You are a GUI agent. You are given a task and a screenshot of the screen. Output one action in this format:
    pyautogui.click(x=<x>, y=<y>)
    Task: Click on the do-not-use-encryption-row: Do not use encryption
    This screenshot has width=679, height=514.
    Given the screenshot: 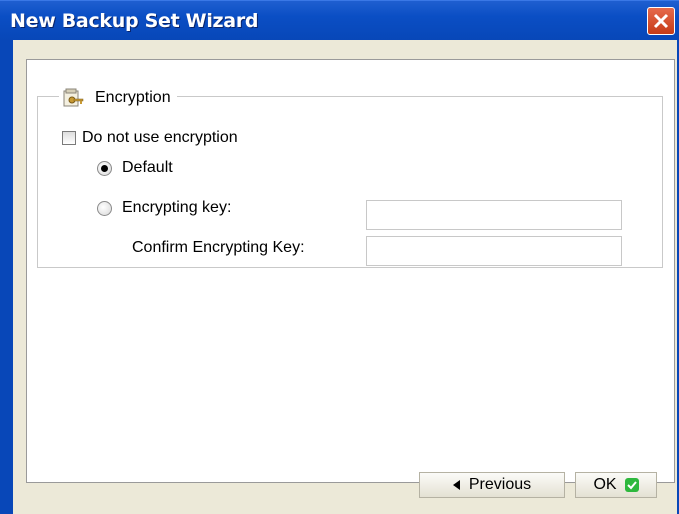 What is the action you would take?
    pyautogui.click(x=150, y=138)
    